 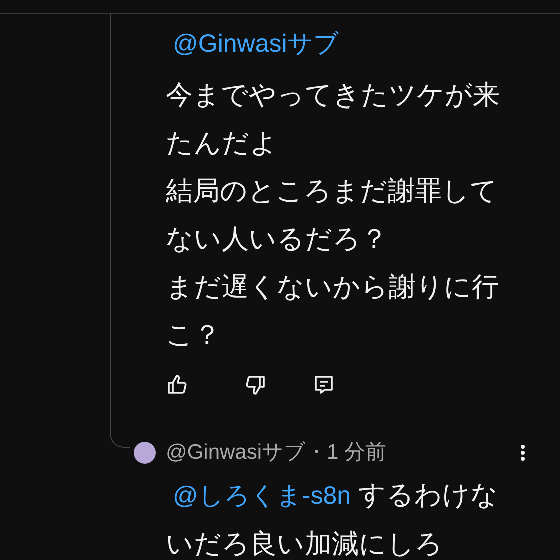 I want to click on mention-link: @しろくま-s8n, so click(x=259, y=496).